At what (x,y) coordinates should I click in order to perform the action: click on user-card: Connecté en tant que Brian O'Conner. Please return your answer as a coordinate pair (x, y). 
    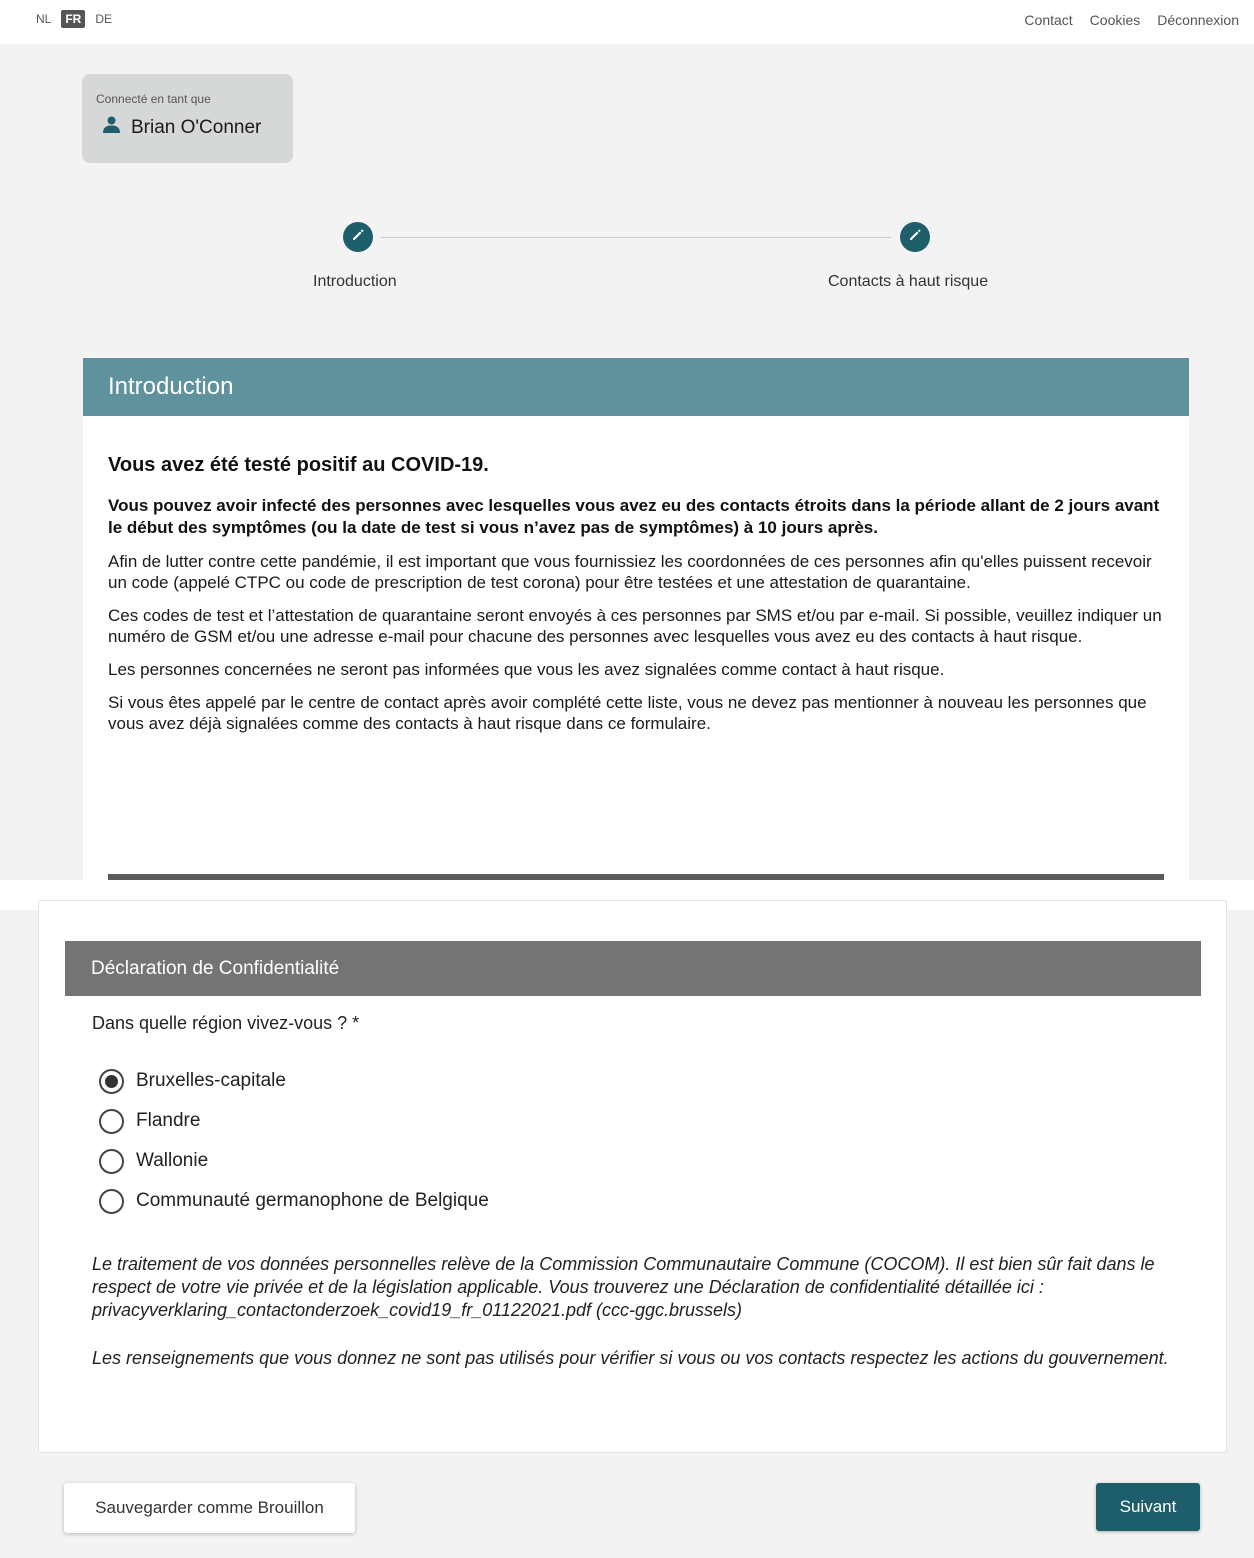
    Looking at the image, I should click on (187, 118).